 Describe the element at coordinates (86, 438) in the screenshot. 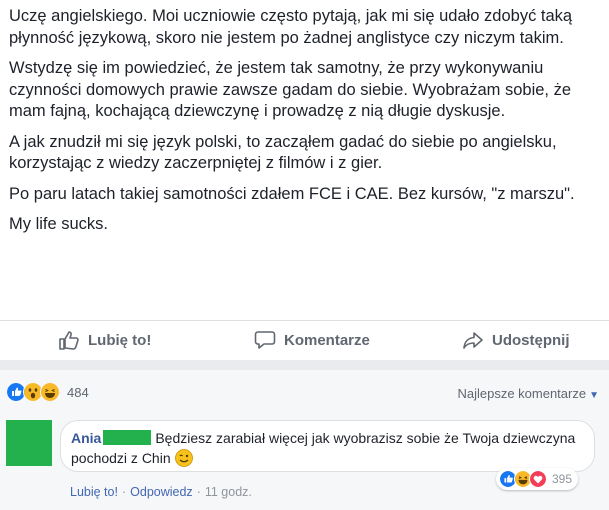

I see `comment-author: Ania` at that location.